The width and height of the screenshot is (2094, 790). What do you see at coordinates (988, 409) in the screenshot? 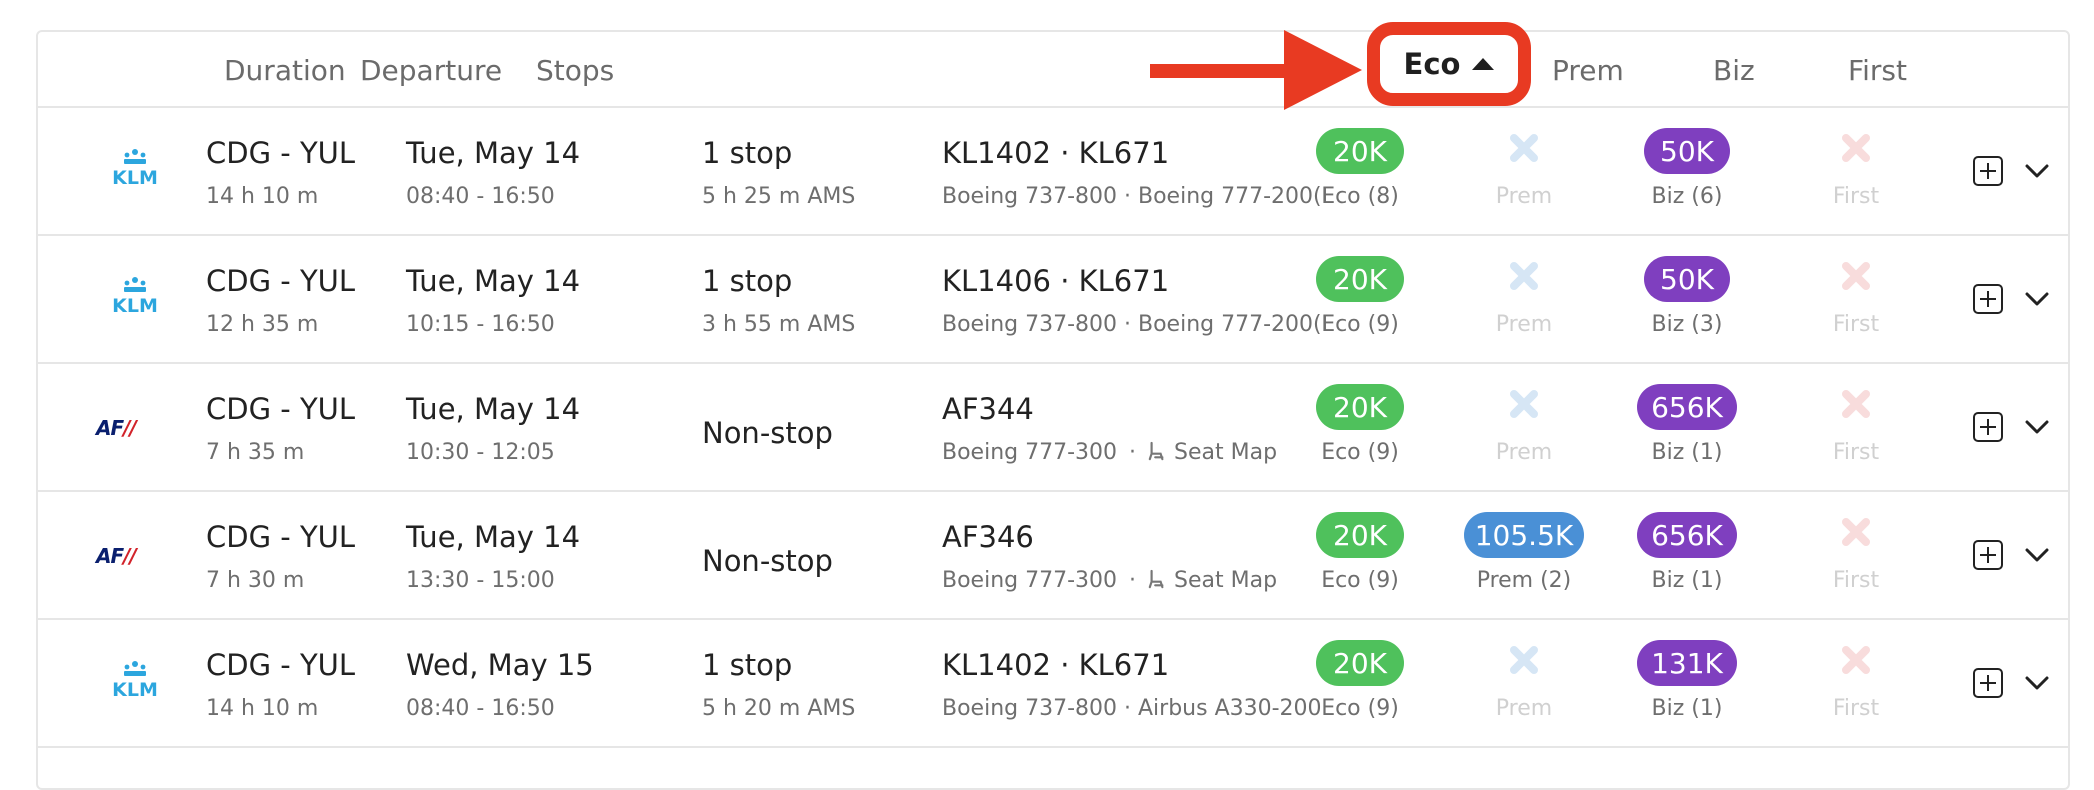
I see `flight-numbers: AF344` at bounding box center [988, 409].